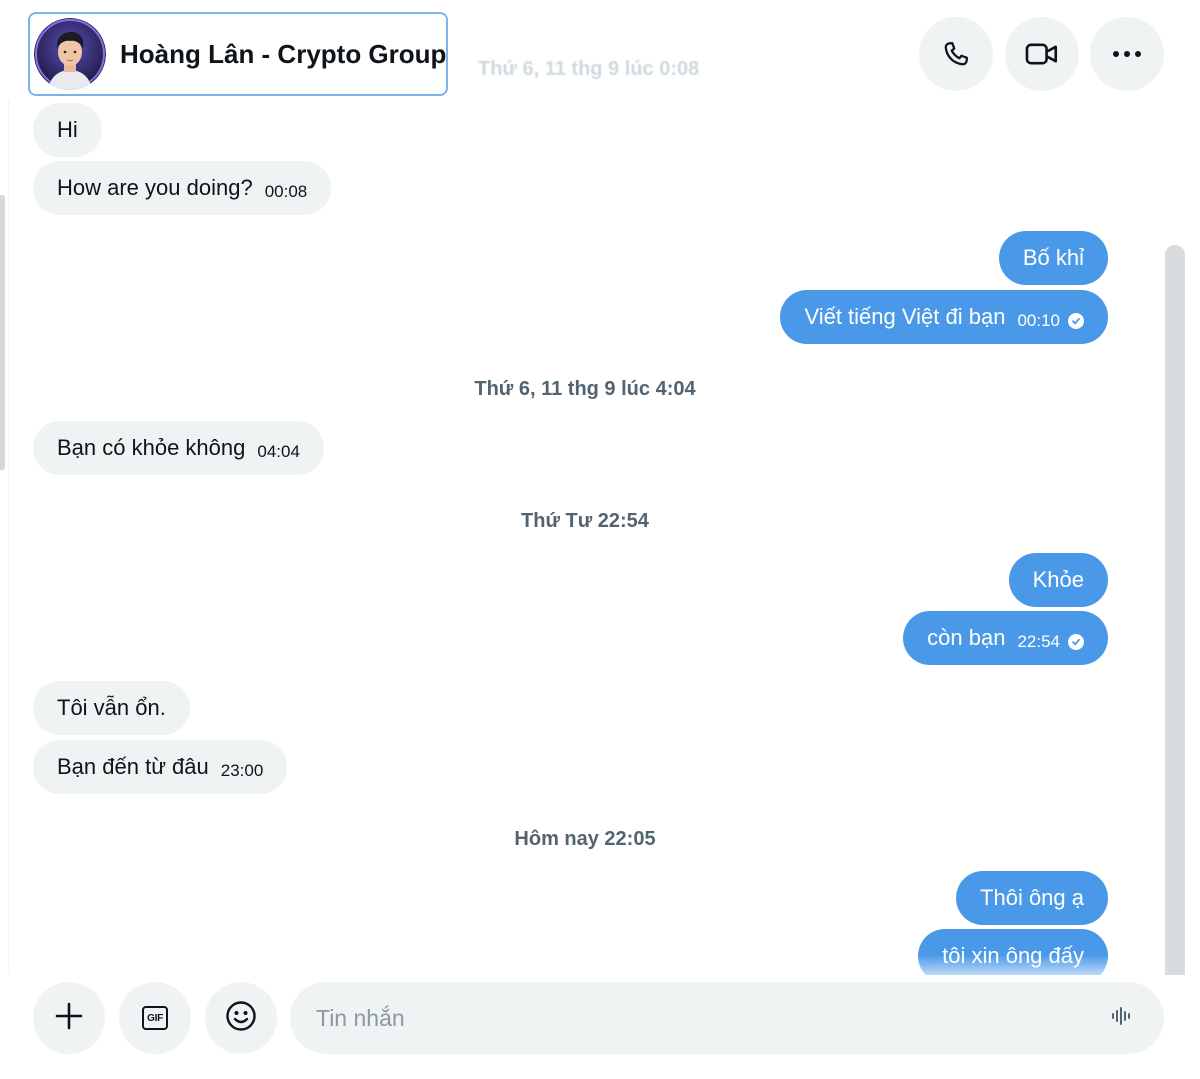  What do you see at coordinates (242, 770) in the screenshot?
I see `message-time: 23:00` at bounding box center [242, 770].